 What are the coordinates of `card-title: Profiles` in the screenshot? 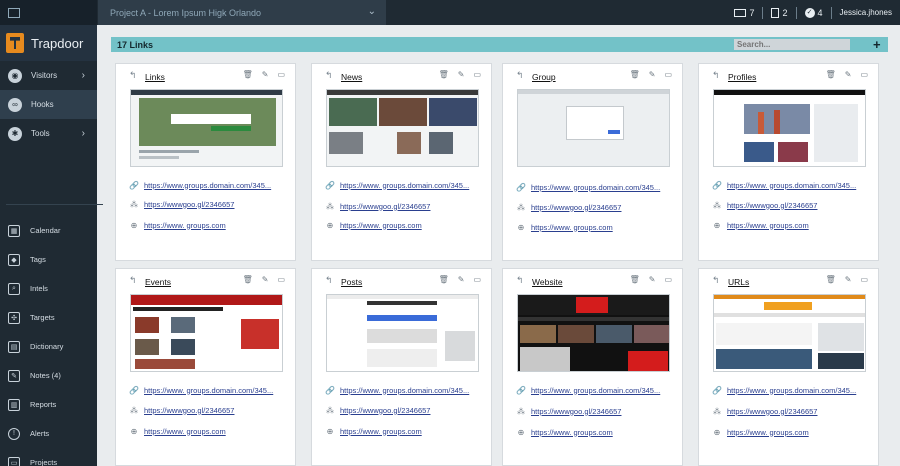 It's located at (742, 77).